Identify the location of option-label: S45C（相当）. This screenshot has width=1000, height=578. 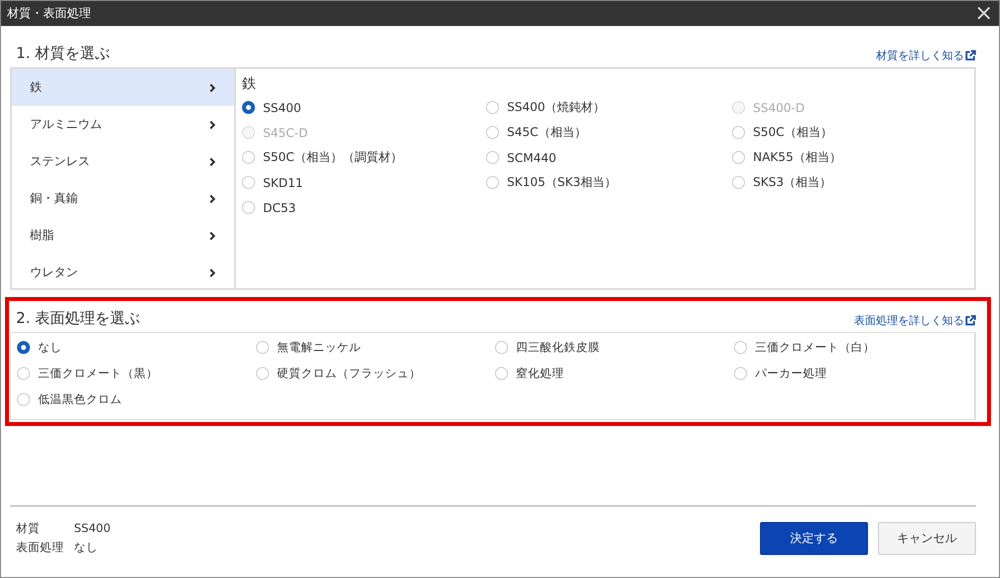
(546, 132).